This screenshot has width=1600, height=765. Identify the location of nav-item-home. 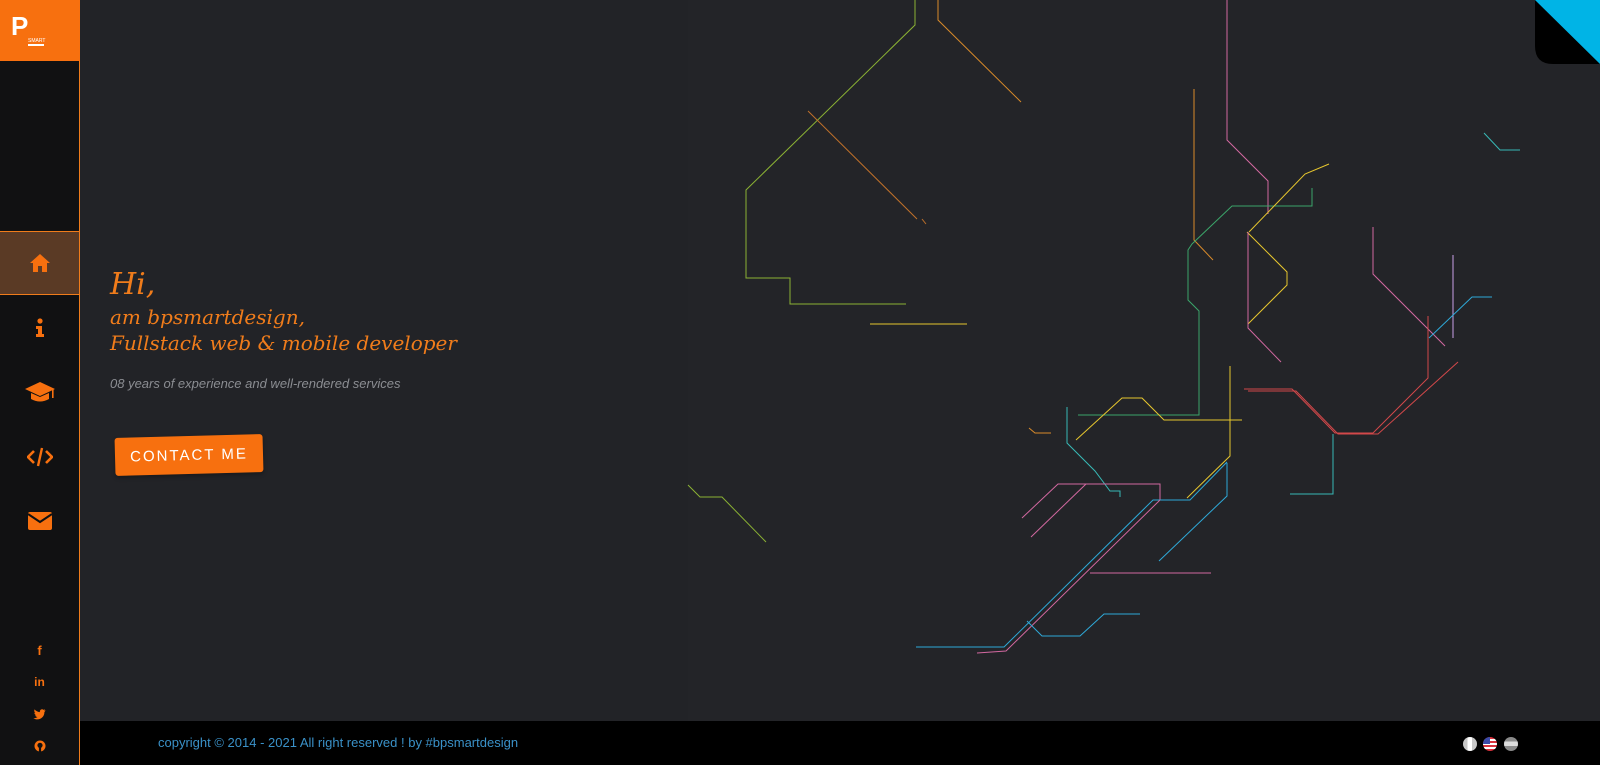
(39, 263).